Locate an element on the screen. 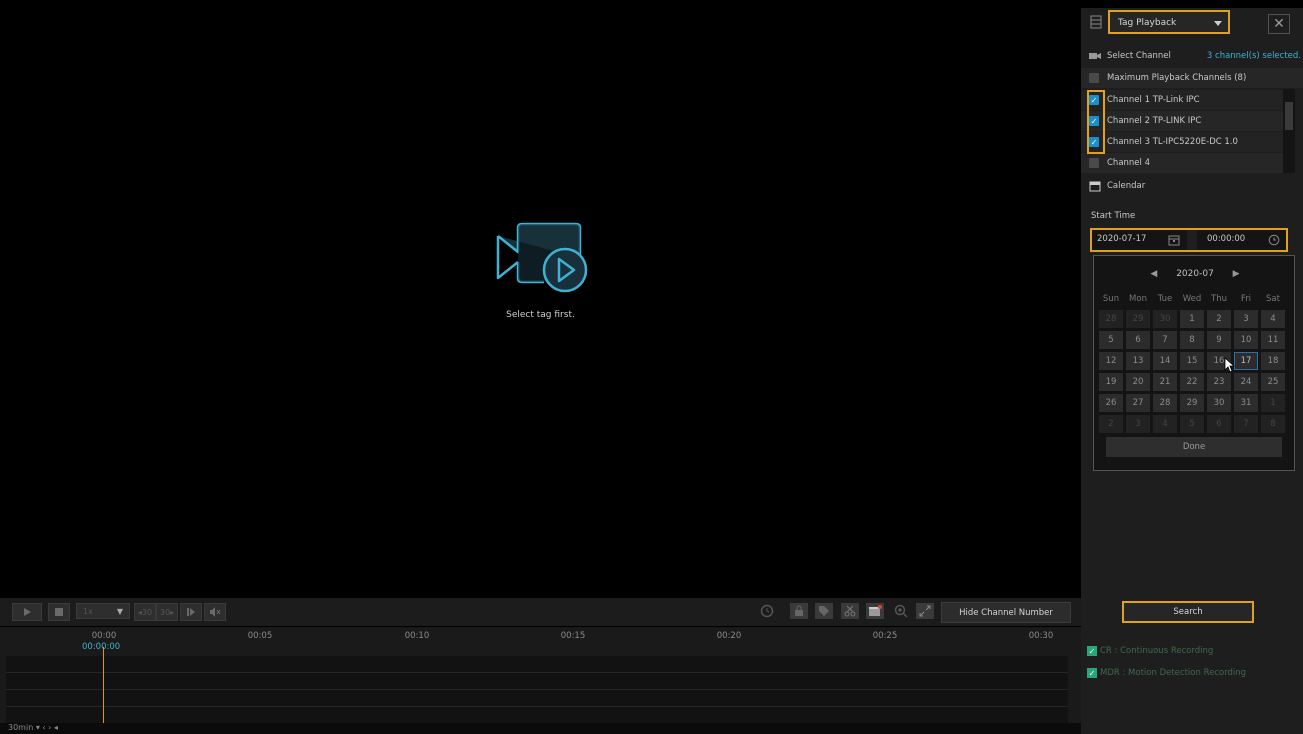 The image size is (1303, 734). calendar-day: 18 is located at coordinates (1273, 361).